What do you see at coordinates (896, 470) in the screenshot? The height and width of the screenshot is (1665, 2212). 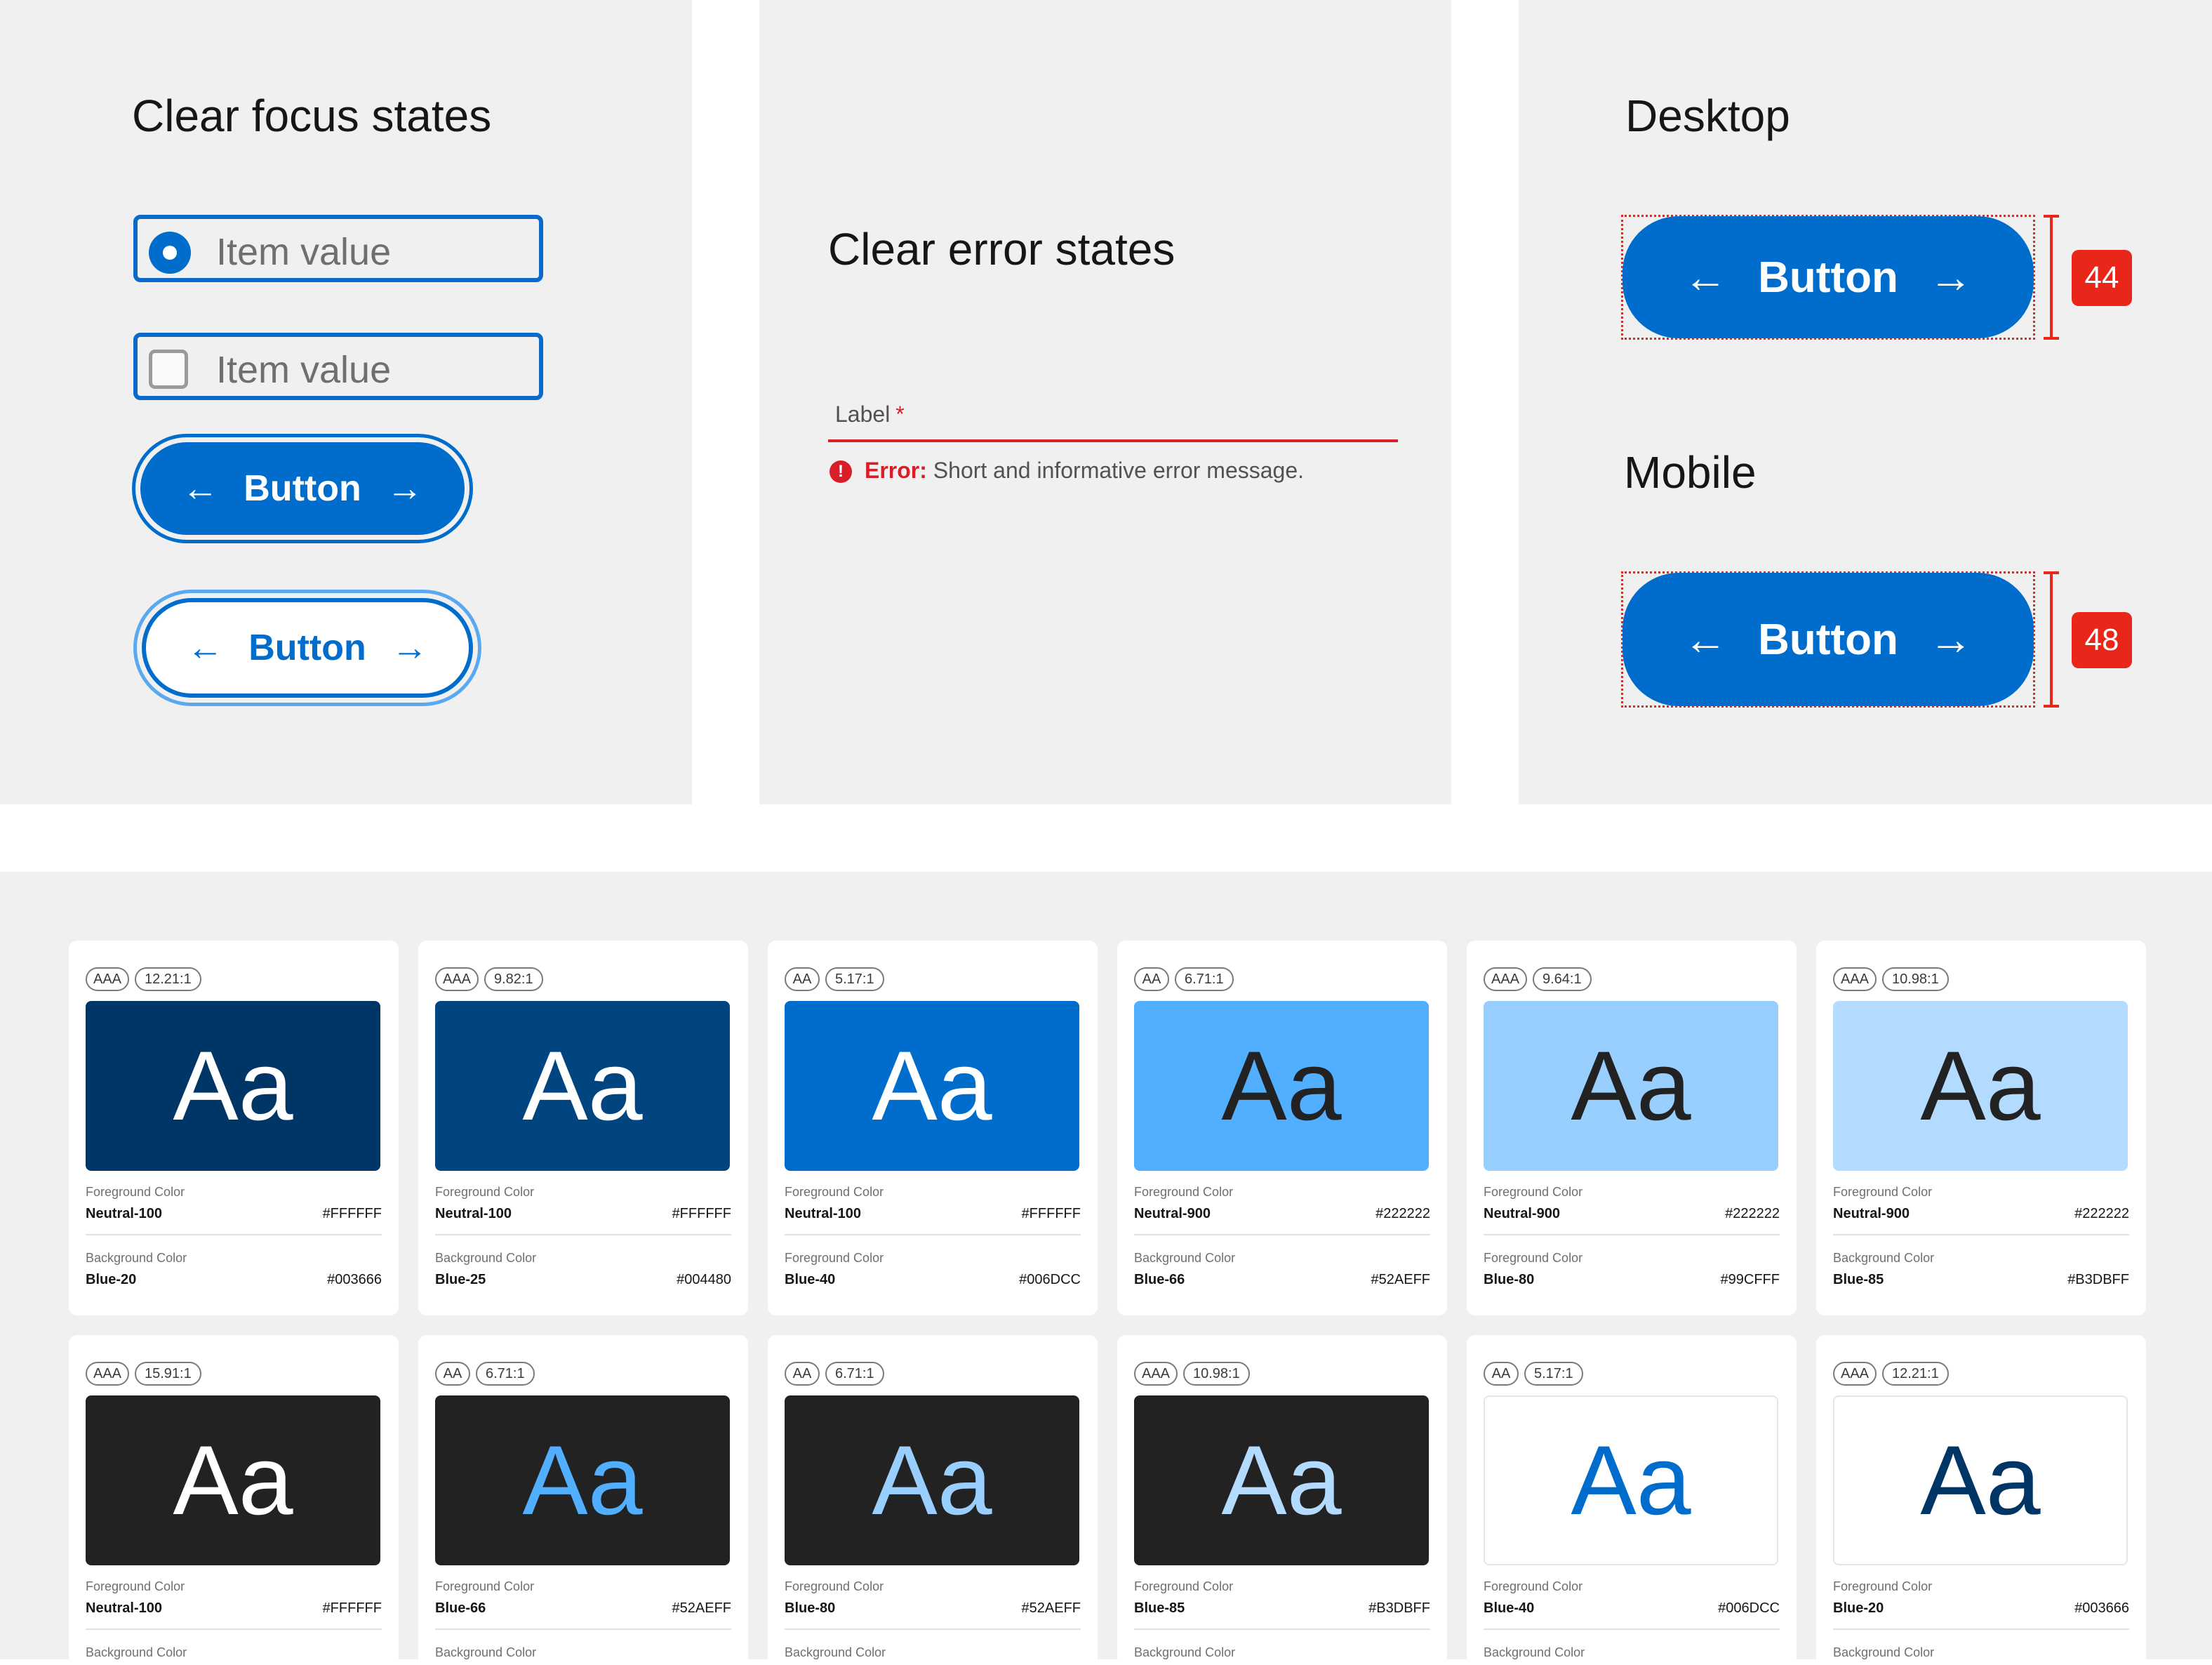 I see `error-prefix: Error:` at bounding box center [896, 470].